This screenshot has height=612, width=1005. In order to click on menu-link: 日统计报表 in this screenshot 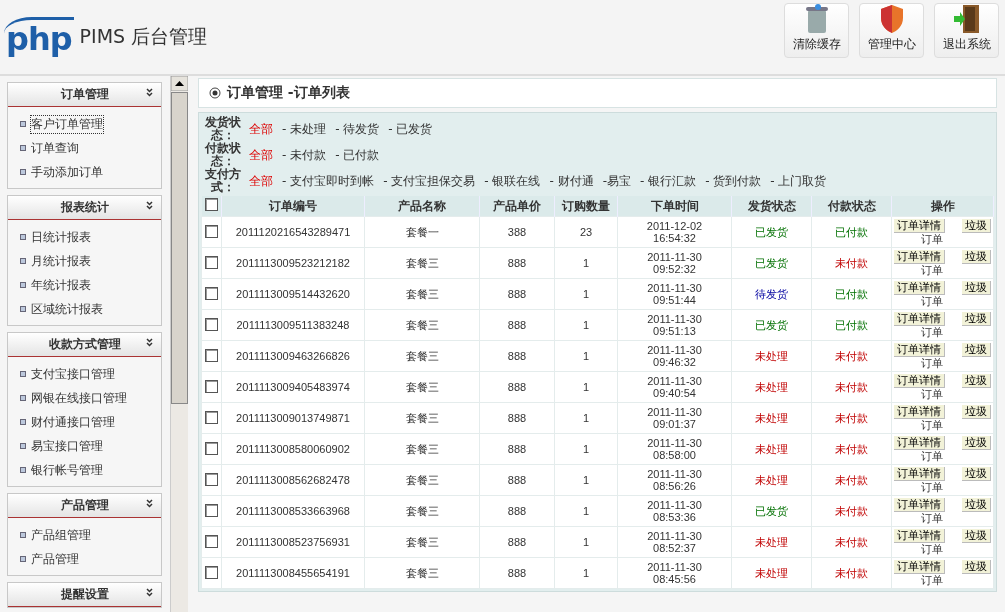, I will do `click(61, 237)`.